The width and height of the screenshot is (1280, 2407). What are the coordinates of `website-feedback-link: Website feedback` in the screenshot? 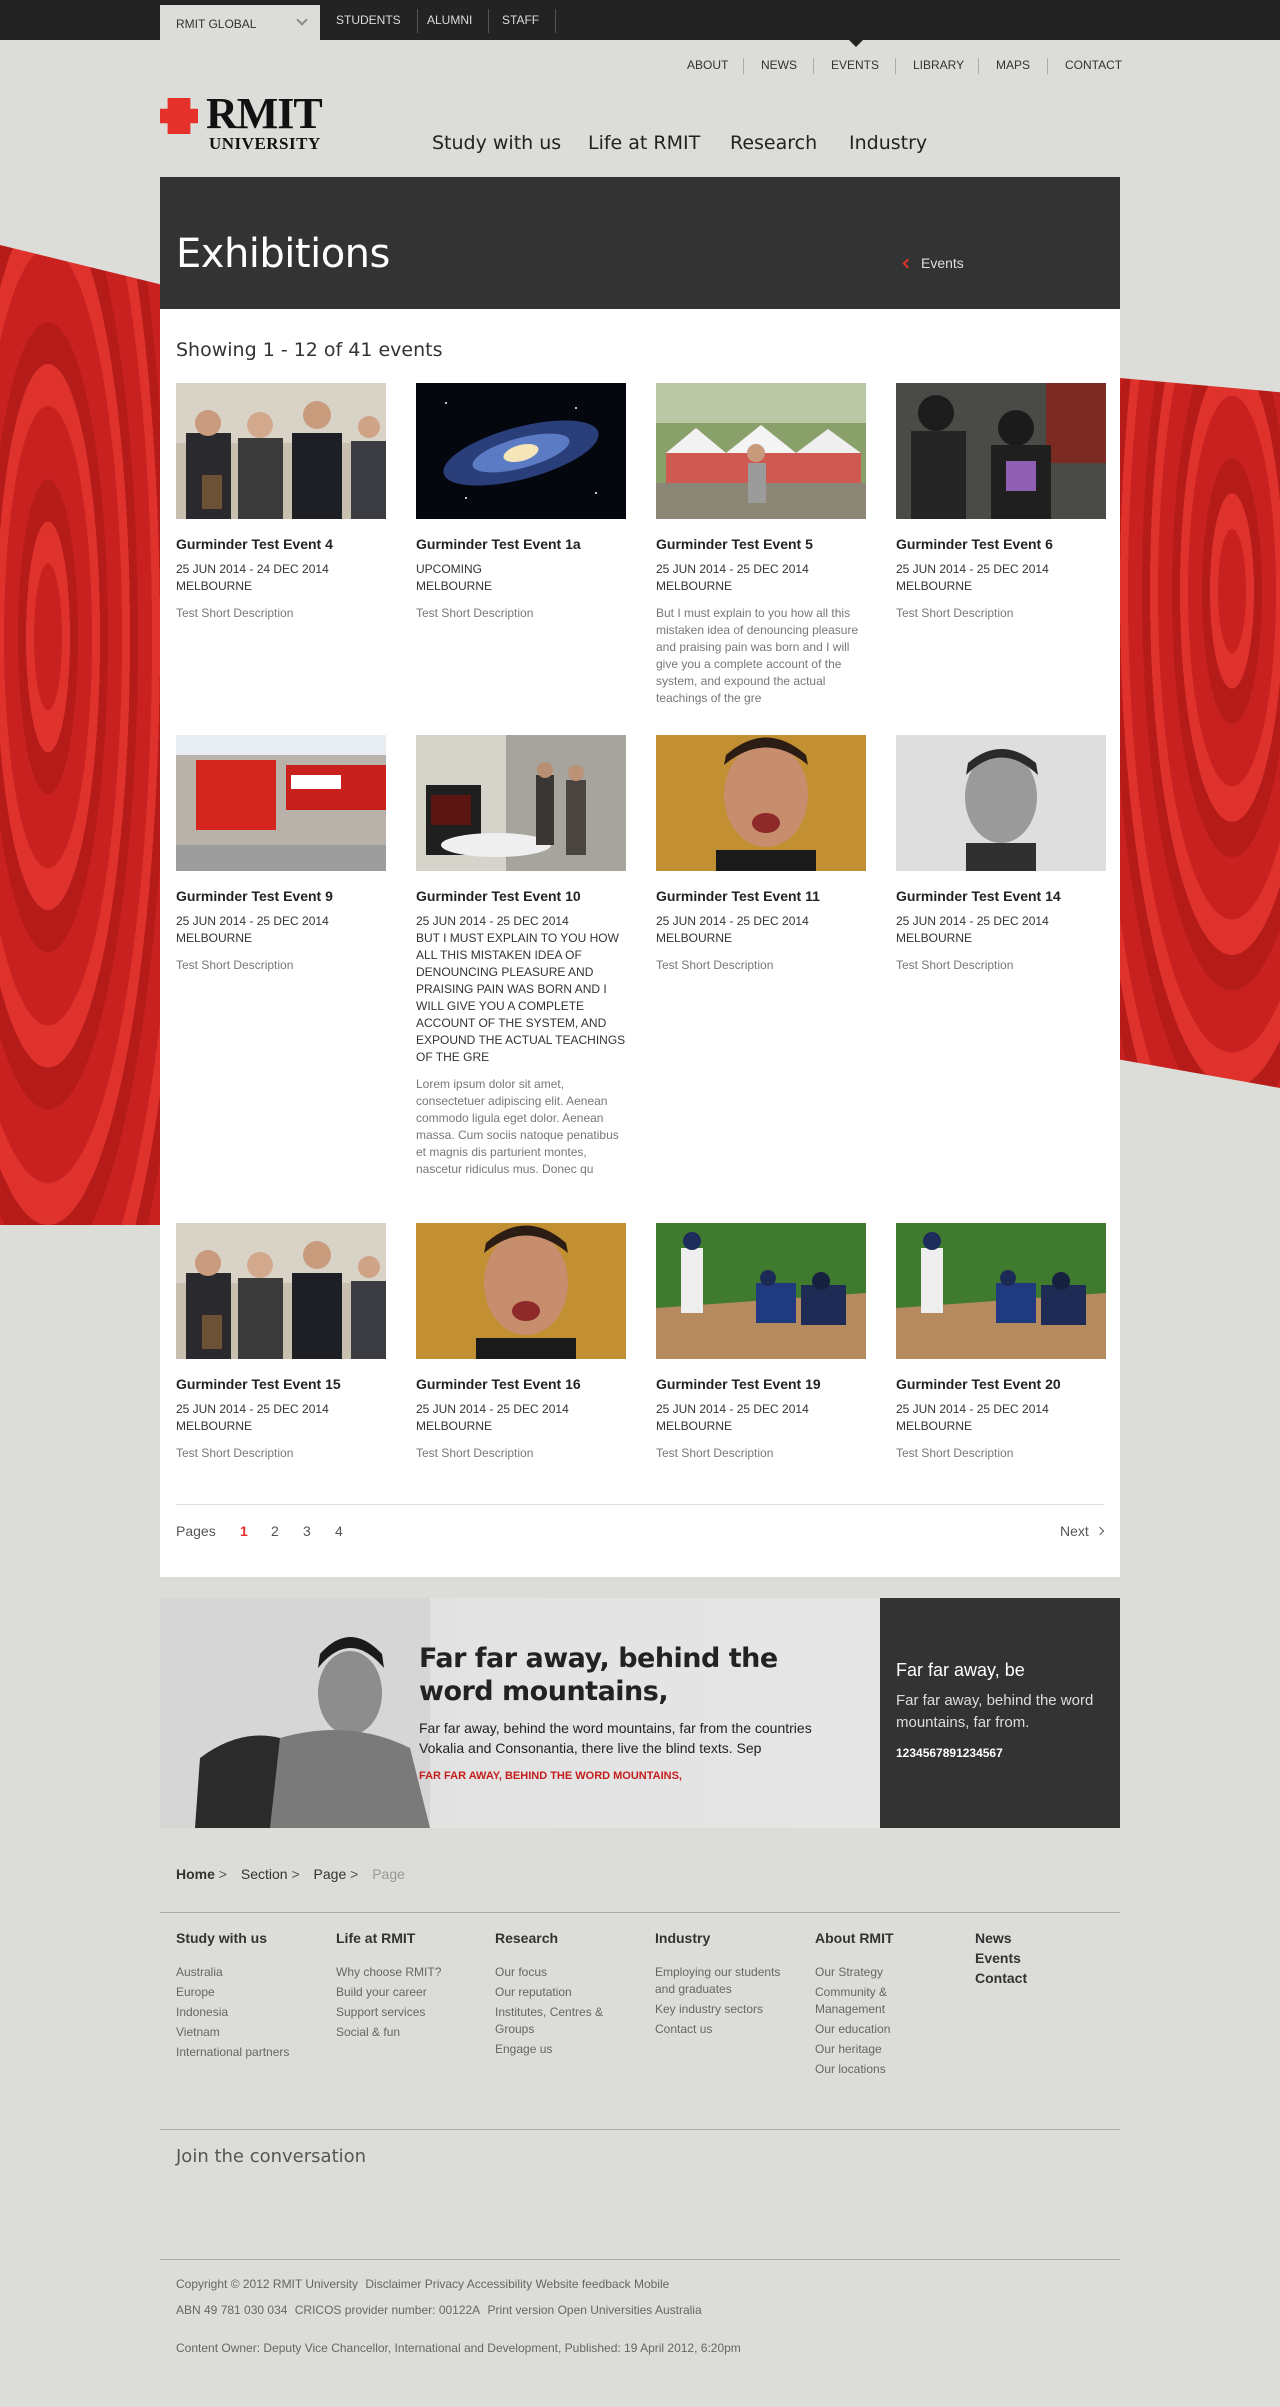 It's located at (582, 2284).